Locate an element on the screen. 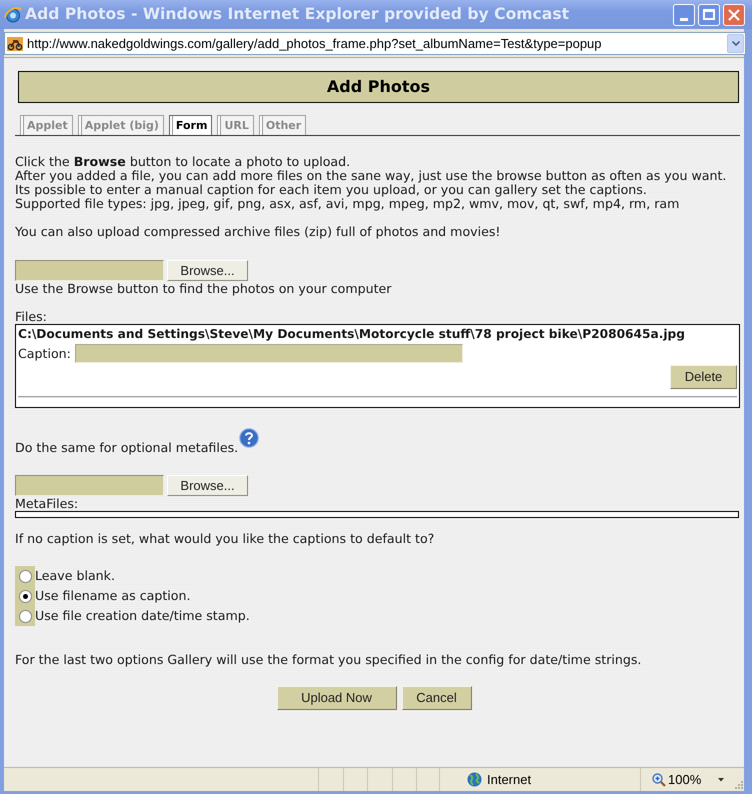 This screenshot has height=794, width=752. upload-button: Upload Now is located at coordinates (336, 698).